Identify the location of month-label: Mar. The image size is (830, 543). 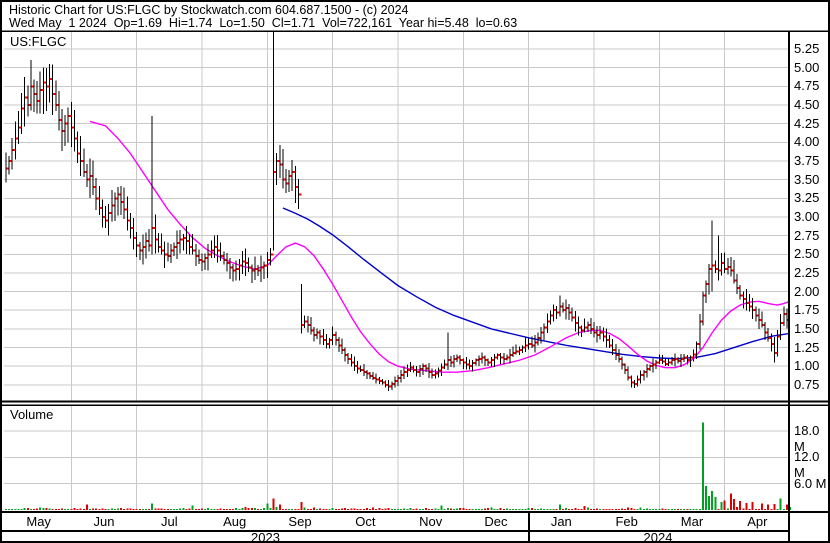
(692, 521).